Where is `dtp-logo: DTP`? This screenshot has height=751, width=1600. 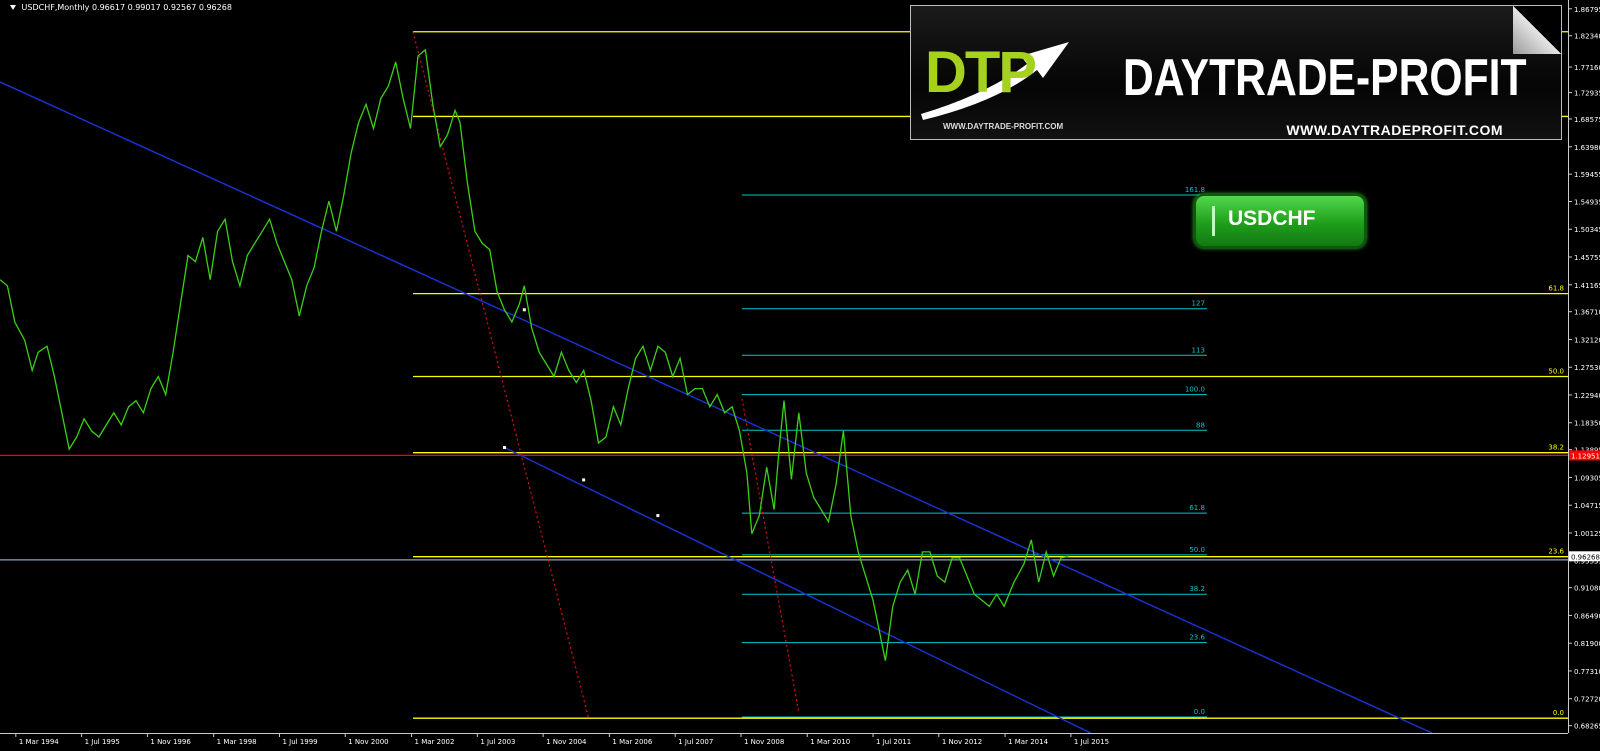 dtp-logo: DTP is located at coordinates (981, 72).